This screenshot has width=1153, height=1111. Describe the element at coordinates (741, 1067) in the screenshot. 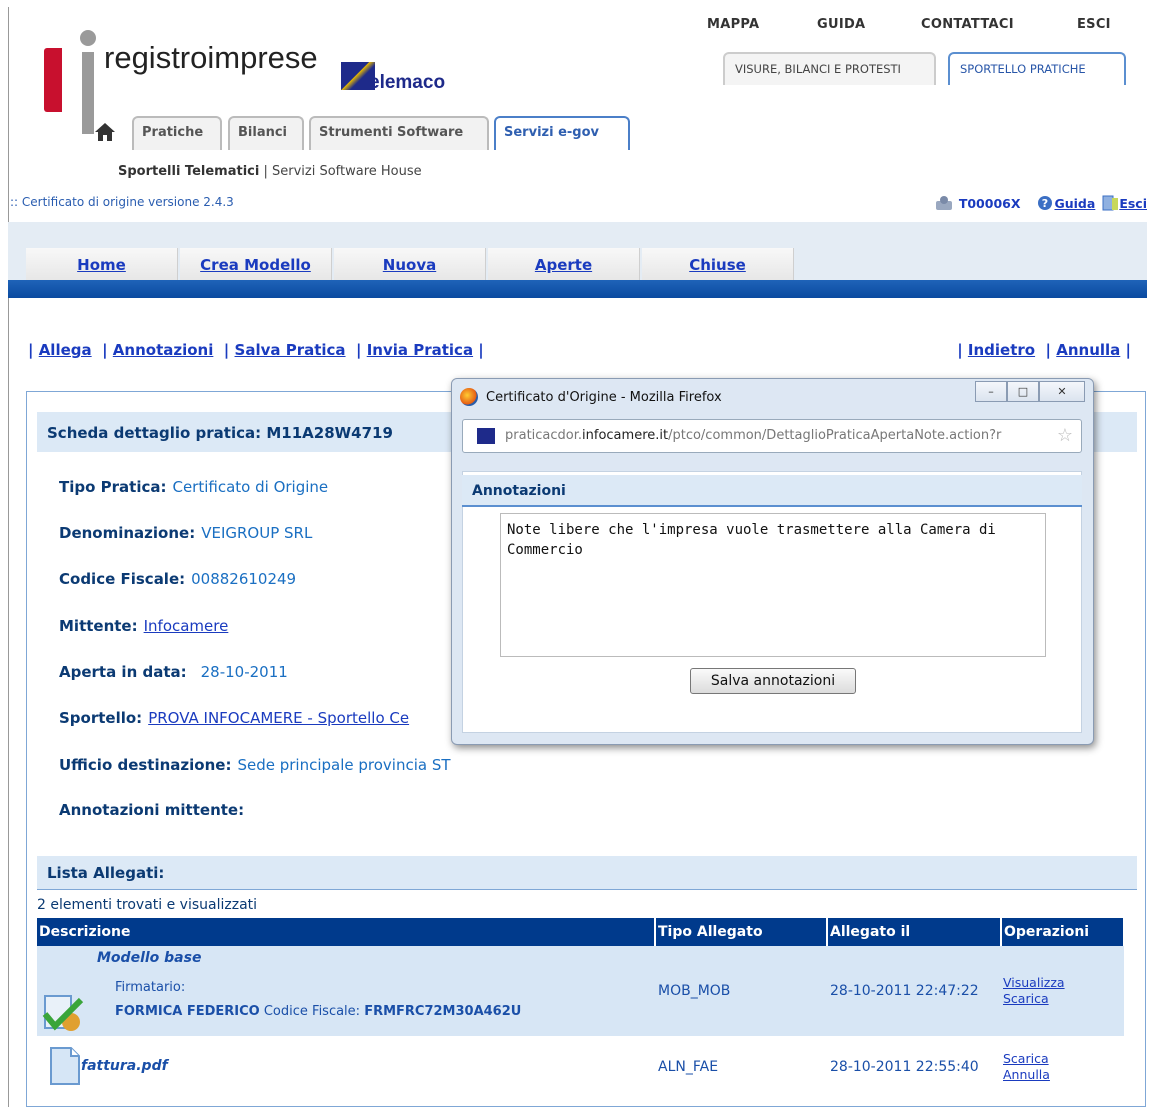

I see `row-type: ALN_FAE` at that location.